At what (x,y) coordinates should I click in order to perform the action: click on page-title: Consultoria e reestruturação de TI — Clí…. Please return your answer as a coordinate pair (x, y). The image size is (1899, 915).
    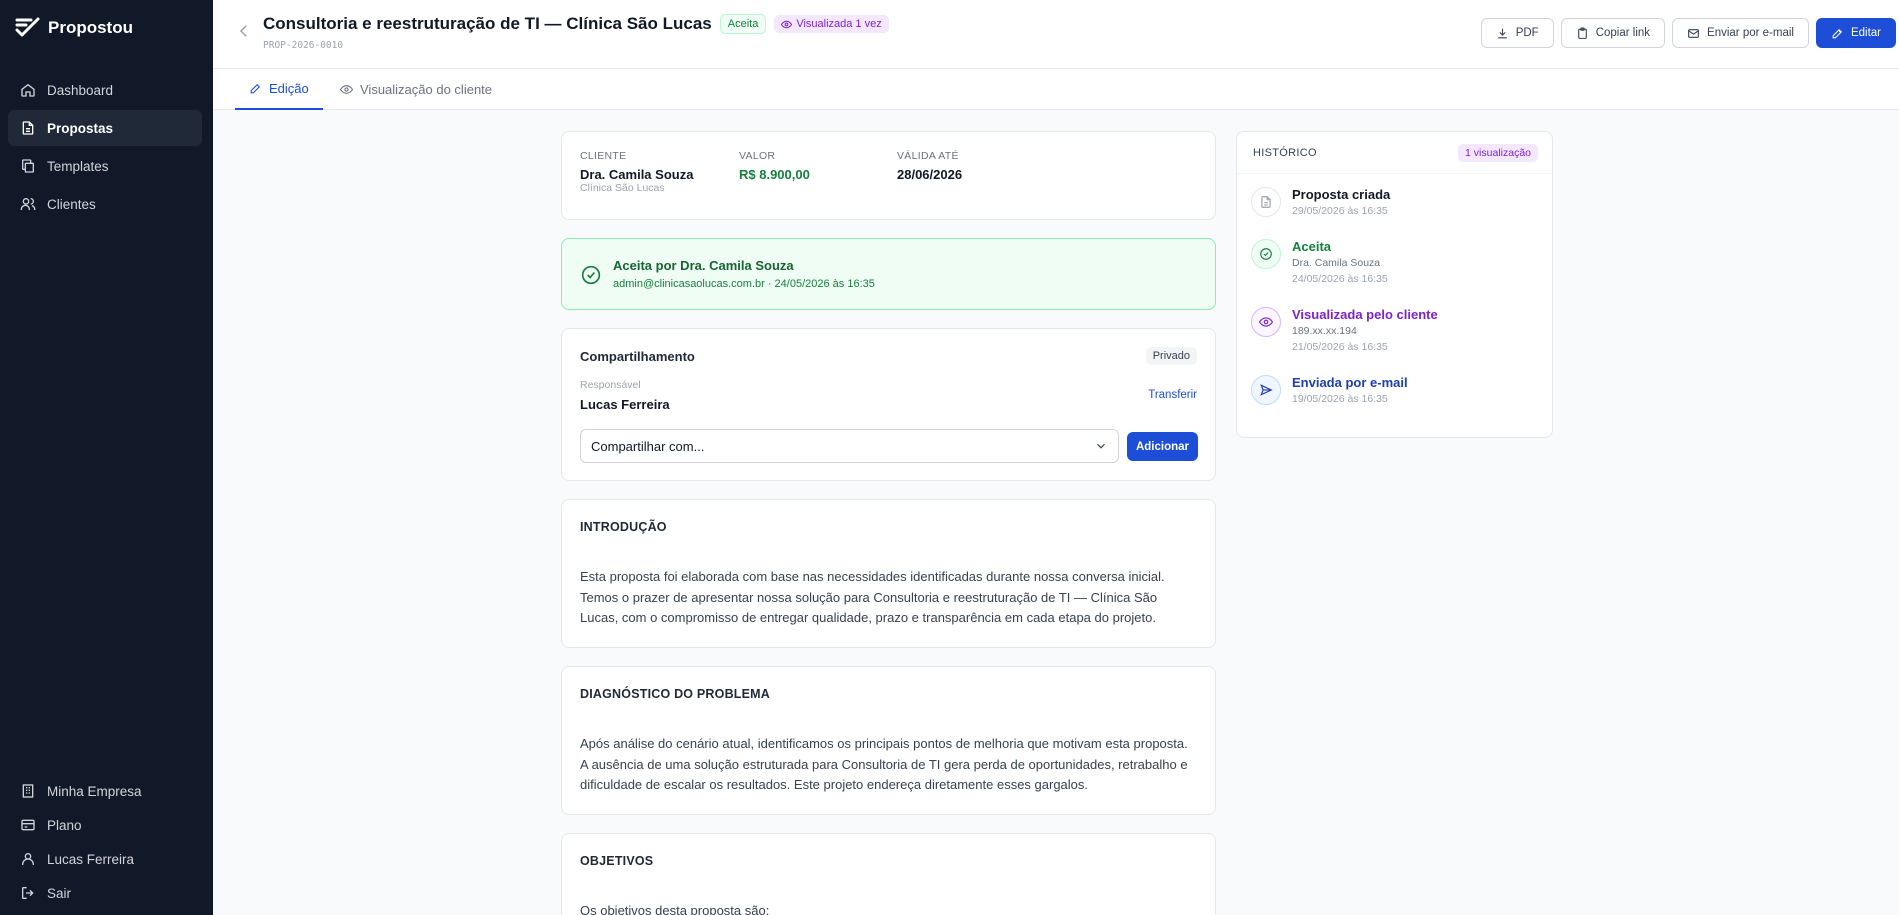
    Looking at the image, I should click on (487, 23).